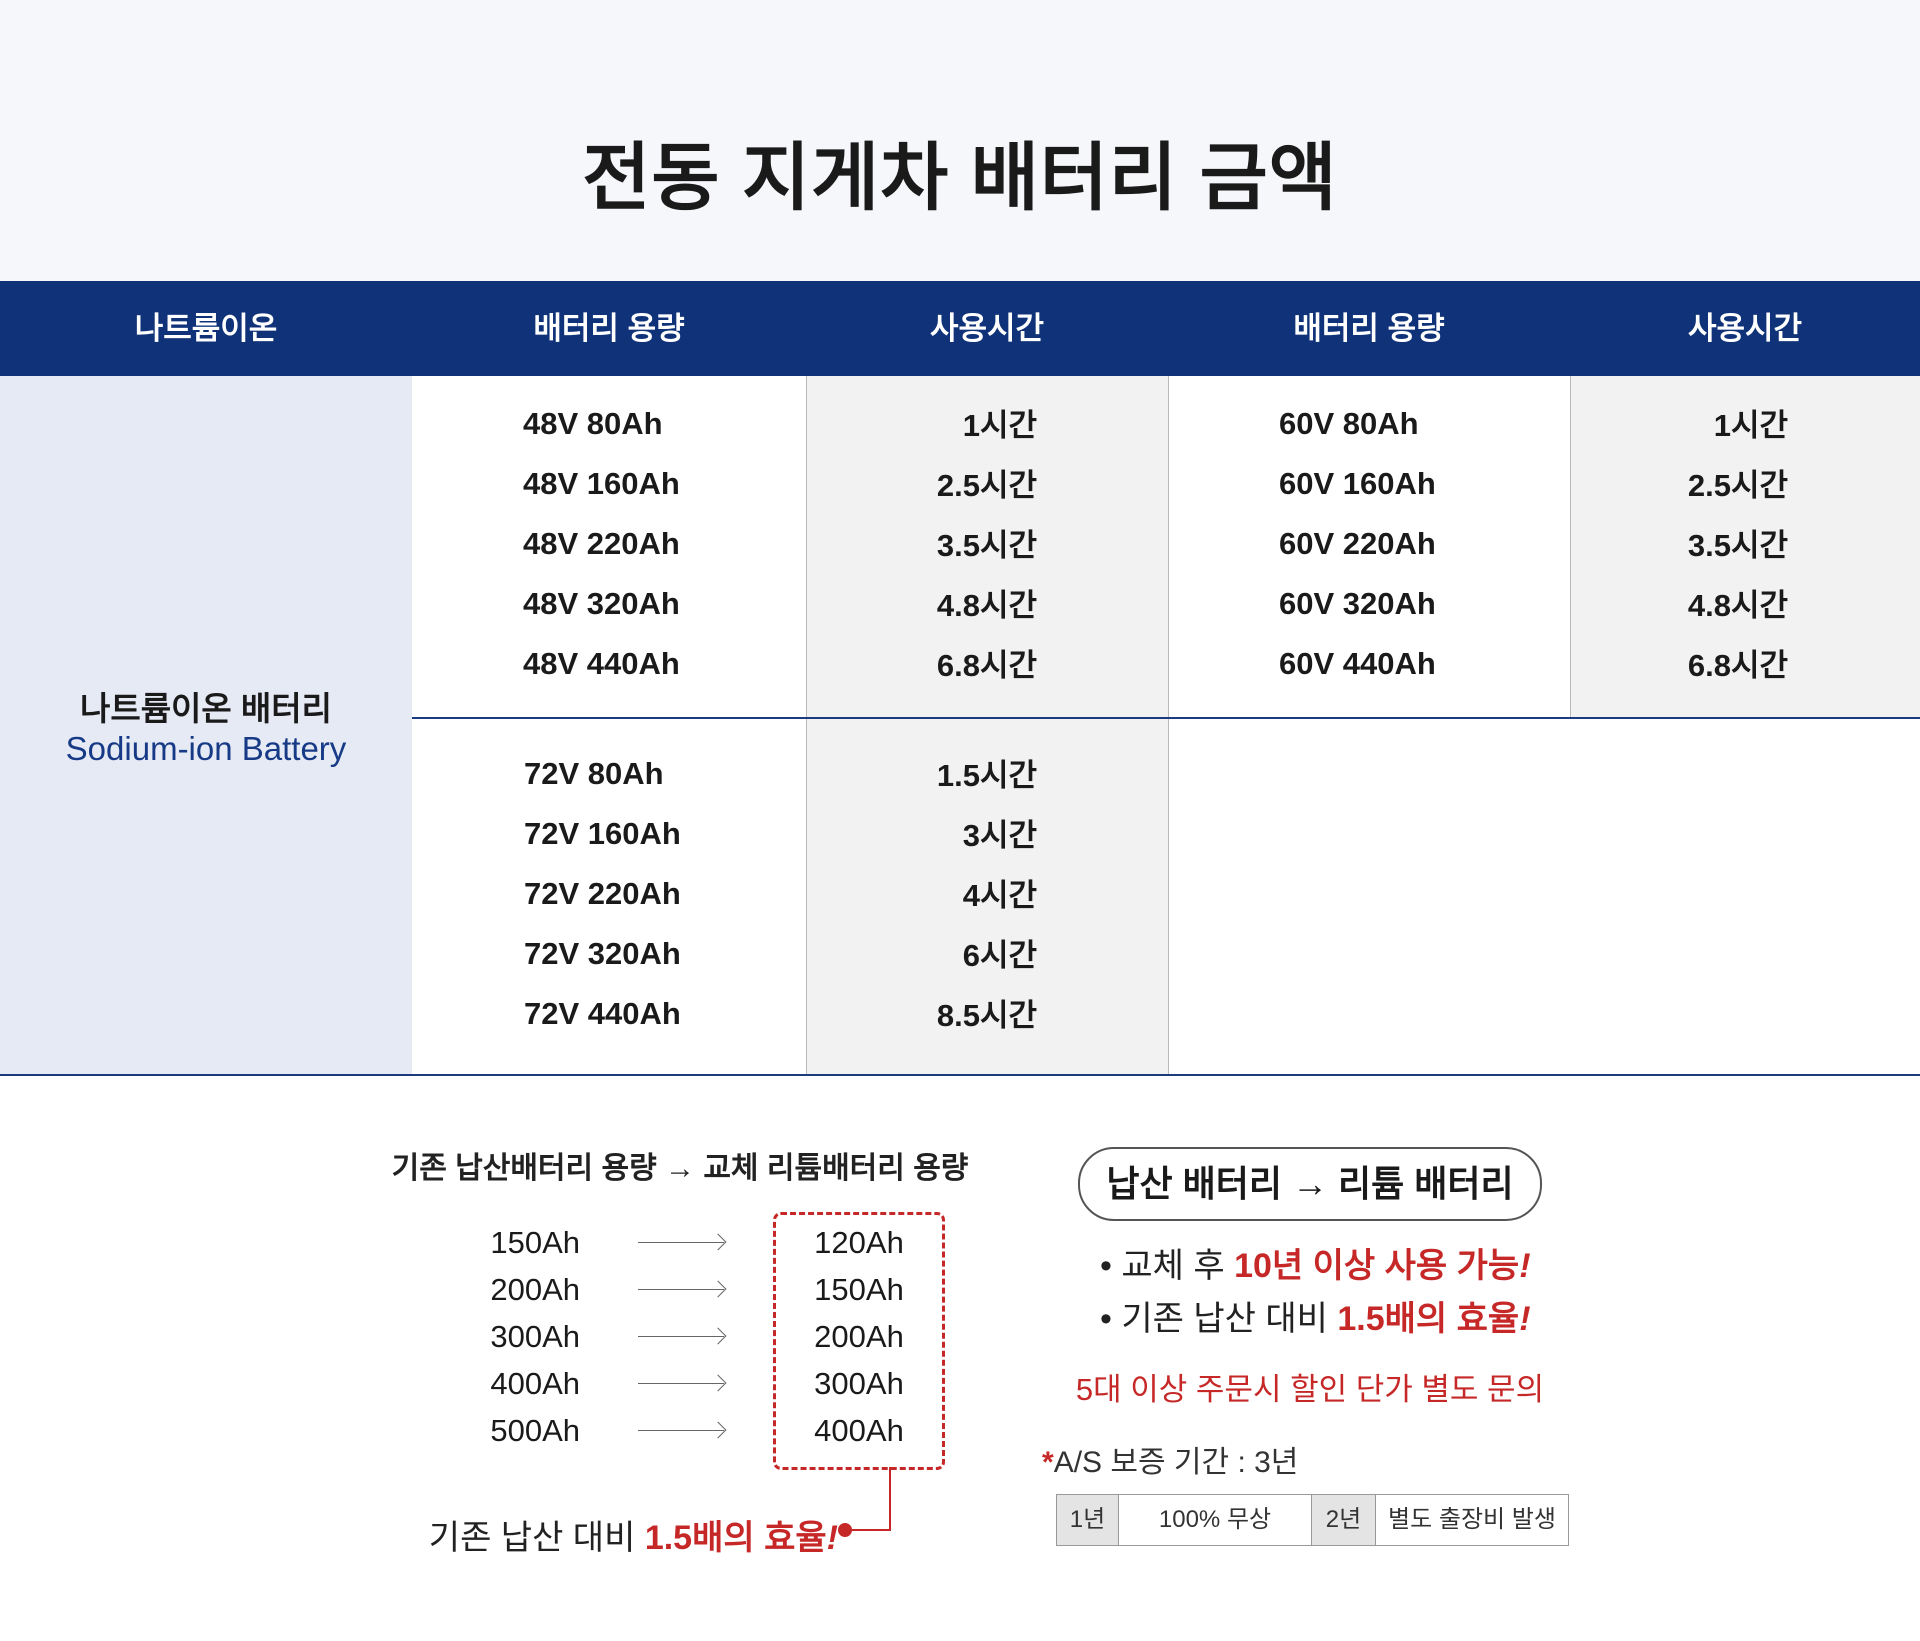 Image resolution: width=1920 pixels, height=1641 pixels. I want to click on list-item: 60V 80Ah, so click(1349, 423).